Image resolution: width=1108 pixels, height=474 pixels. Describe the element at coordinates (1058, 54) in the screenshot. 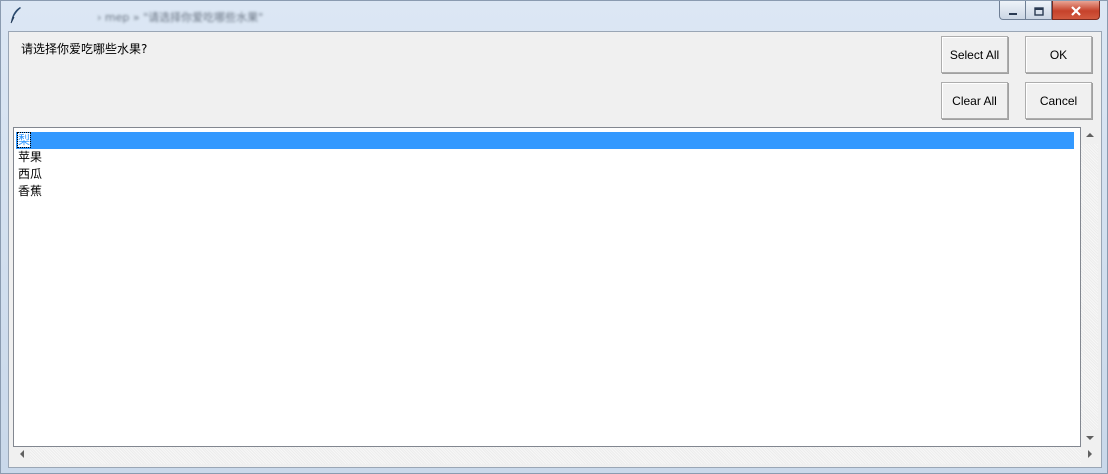

I see `ok-button: OK` at that location.